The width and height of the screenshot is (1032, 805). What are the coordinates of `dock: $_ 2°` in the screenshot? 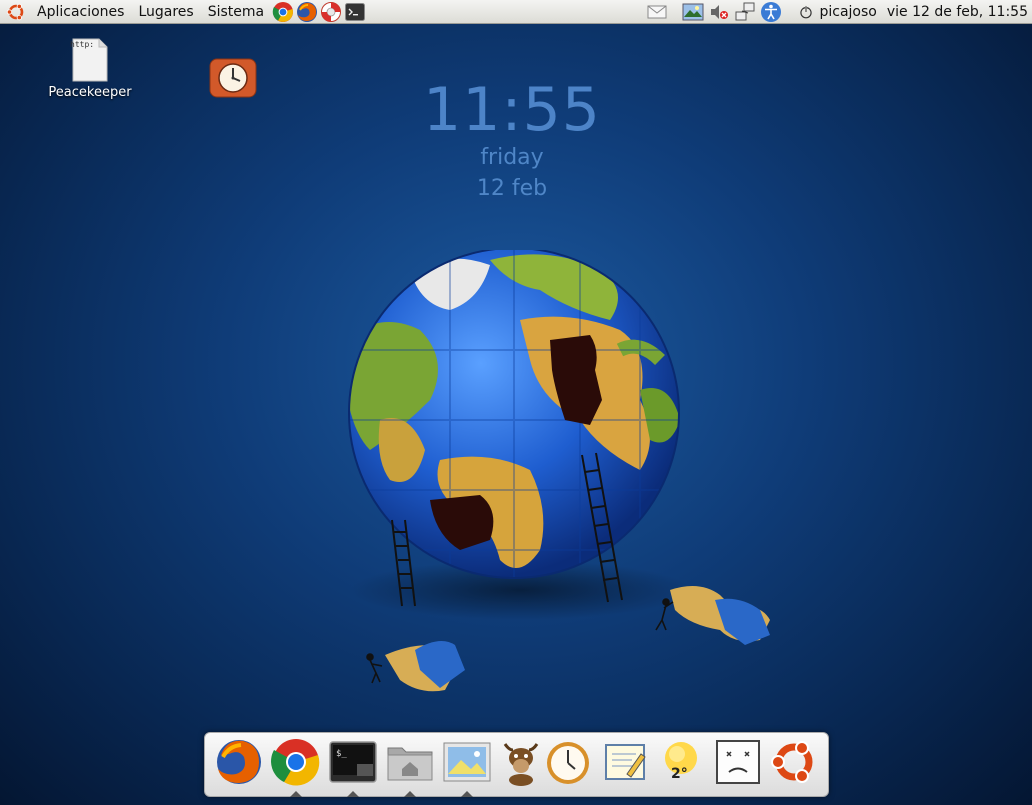 It's located at (516, 764).